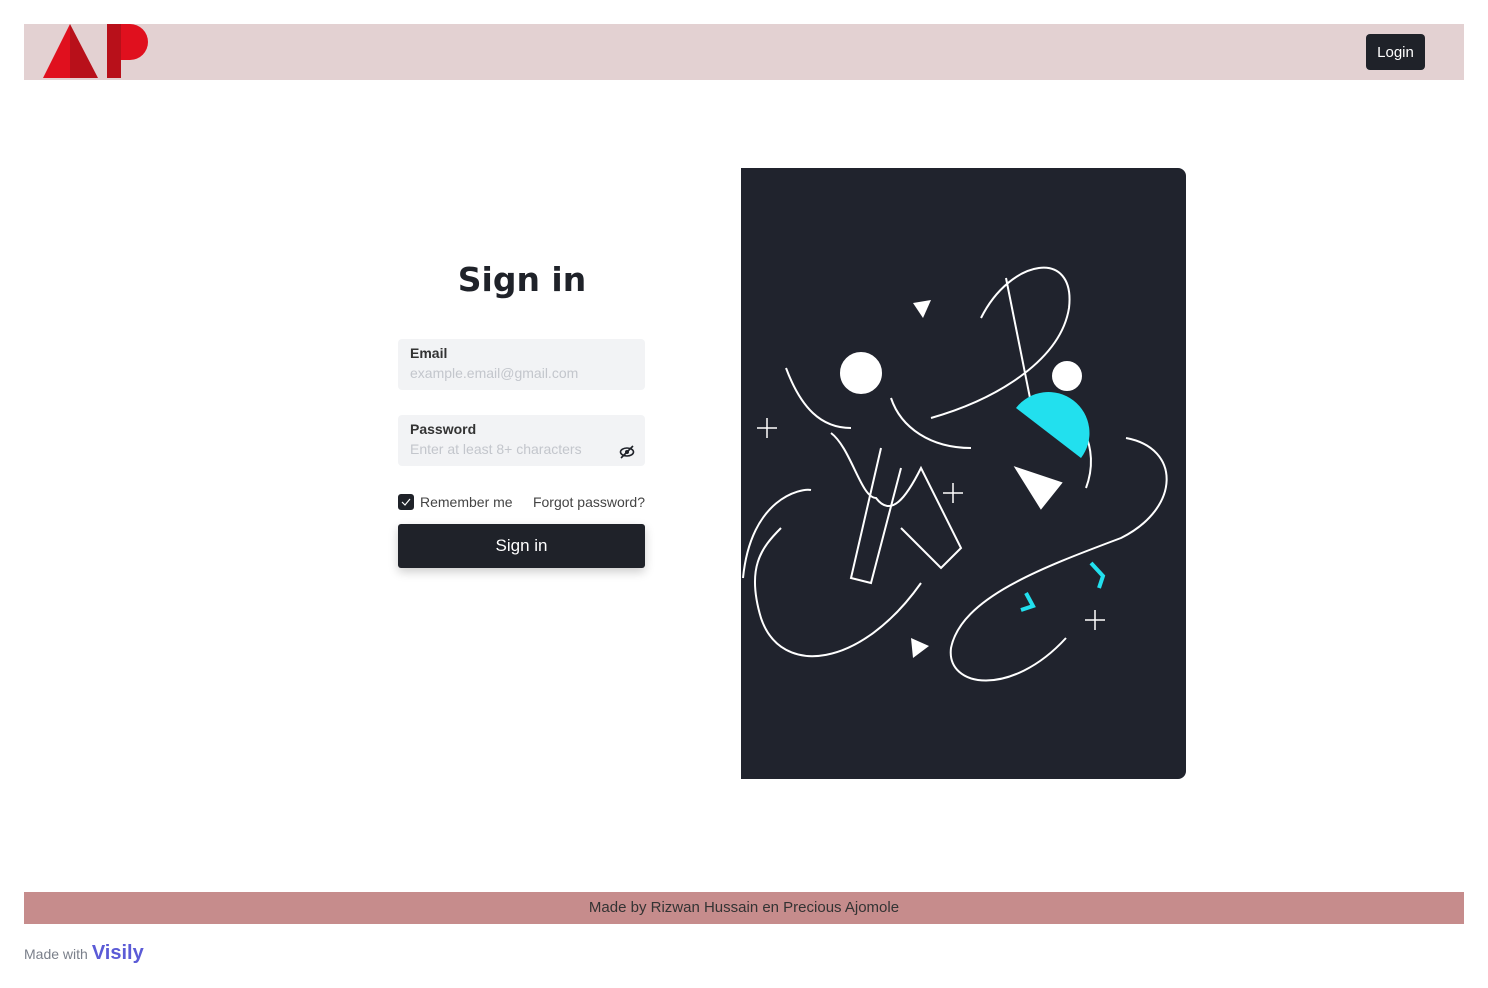 This screenshot has height=988, width=1488. What do you see at coordinates (521, 502) in the screenshot?
I see `options-row: Remember me Forgot password?` at bounding box center [521, 502].